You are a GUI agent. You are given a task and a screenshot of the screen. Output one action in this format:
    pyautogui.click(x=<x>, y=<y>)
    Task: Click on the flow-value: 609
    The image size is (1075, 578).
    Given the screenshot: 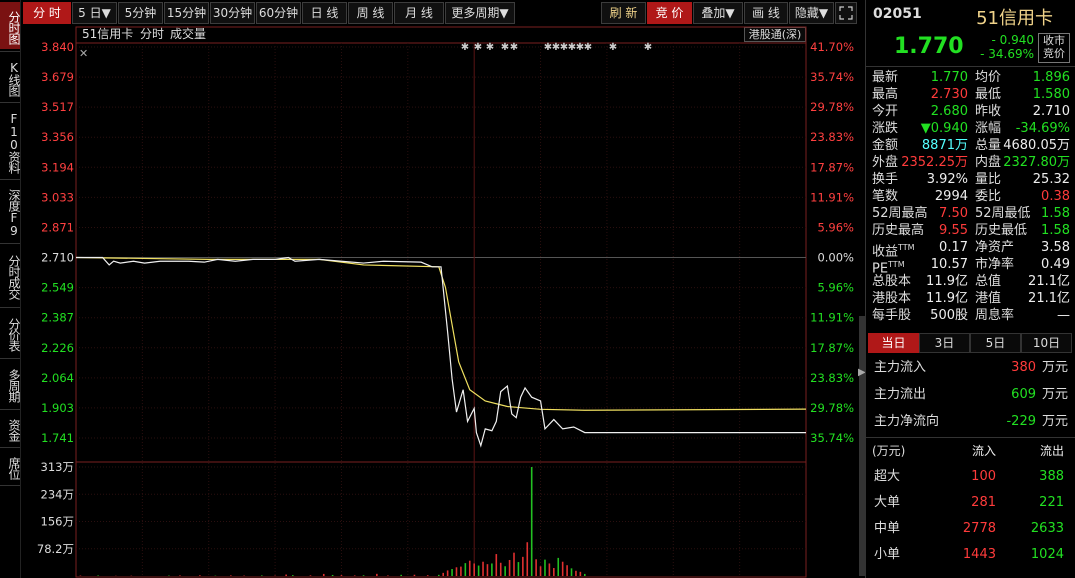 What is the action you would take?
    pyautogui.click(x=1023, y=394)
    